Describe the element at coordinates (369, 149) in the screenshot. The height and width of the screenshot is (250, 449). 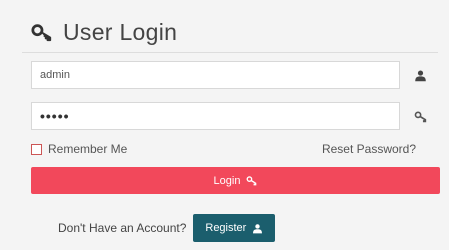
I see `reset-password-link: Reset Password?` at that location.